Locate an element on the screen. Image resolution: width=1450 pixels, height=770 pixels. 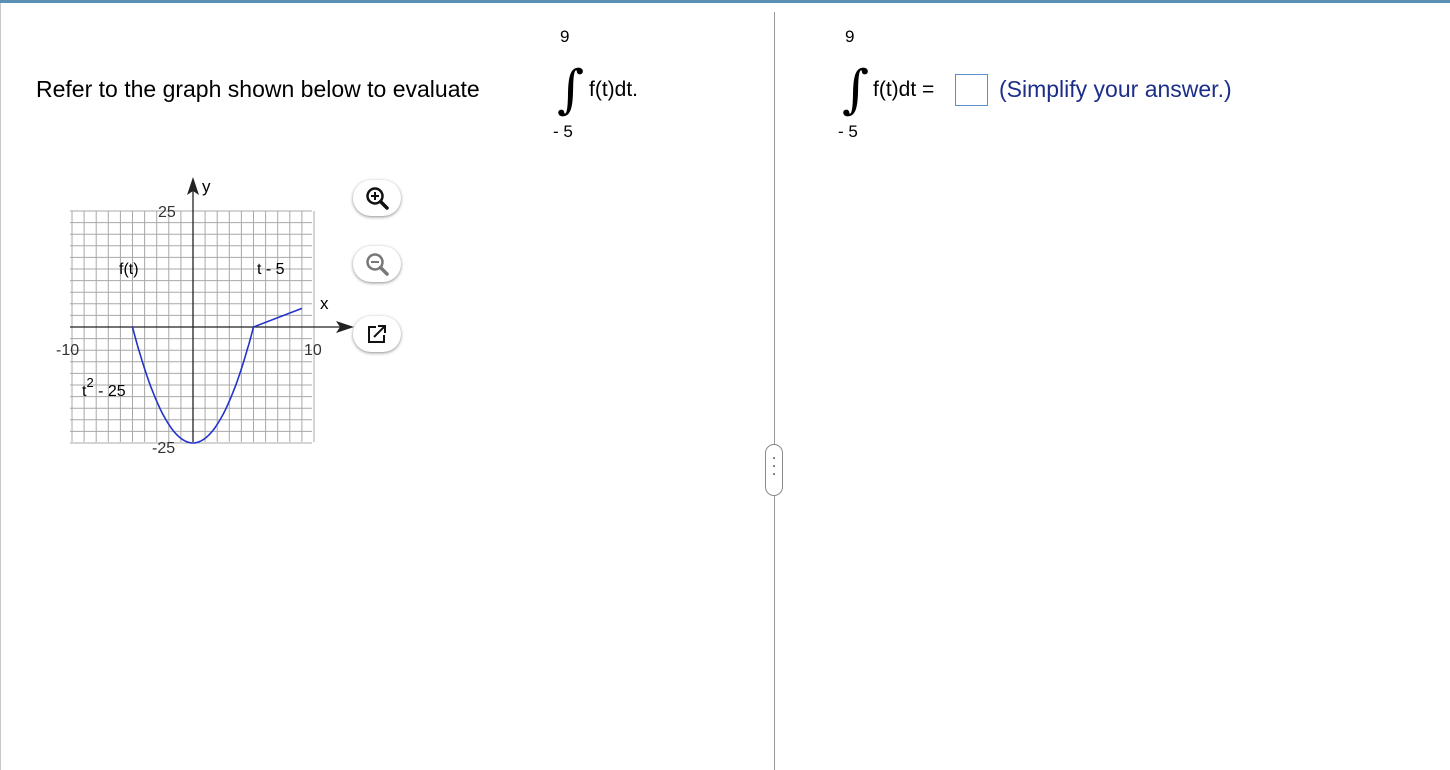
tick-label-x-max: 10 is located at coordinates (313, 350).